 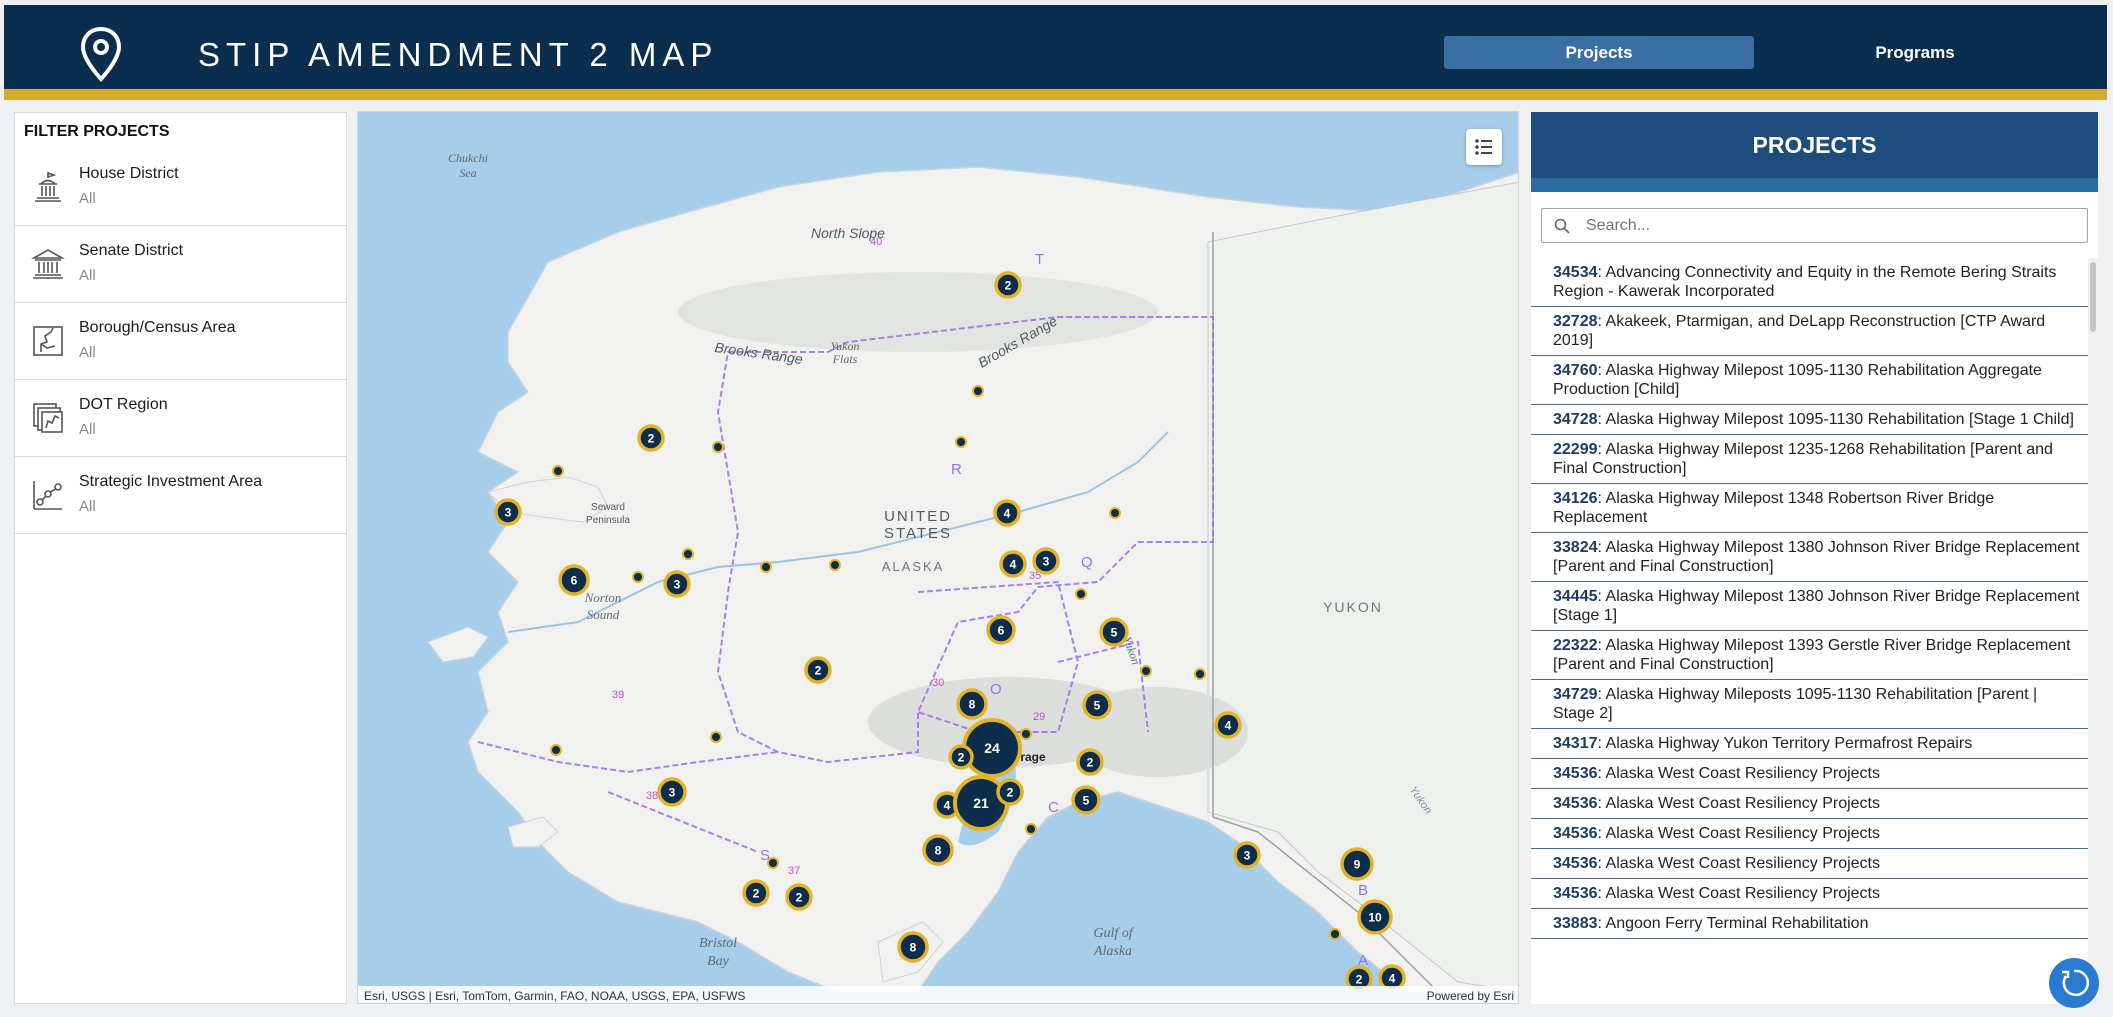 I want to click on cluster-count: 4, so click(x=1228, y=726).